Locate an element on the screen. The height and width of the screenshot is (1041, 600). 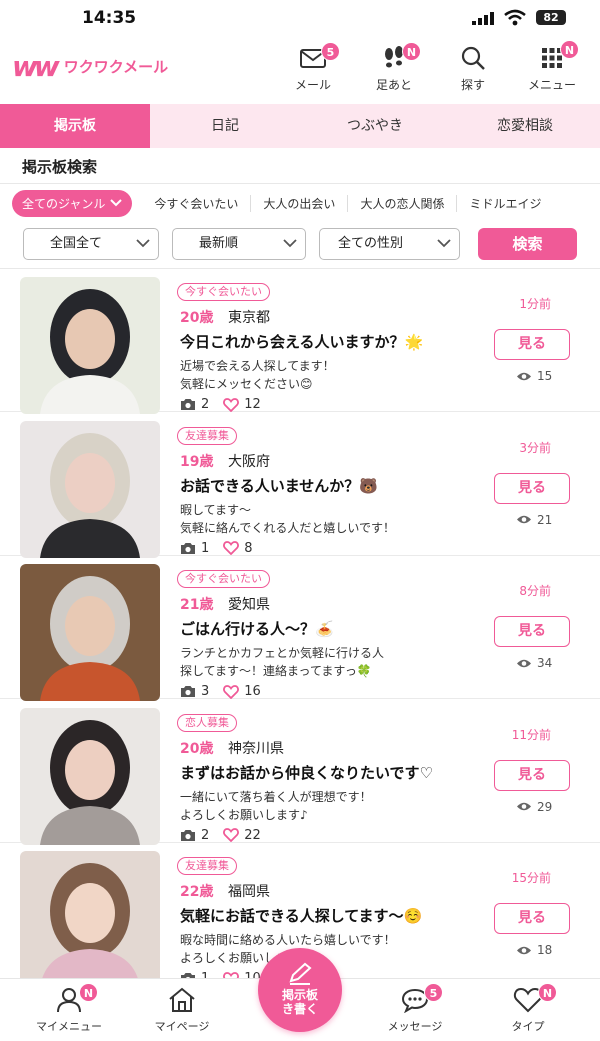
app-header: ww ワクワクメール メール 5 足あと N 探す メニュー N is located at coordinates (300, 70).